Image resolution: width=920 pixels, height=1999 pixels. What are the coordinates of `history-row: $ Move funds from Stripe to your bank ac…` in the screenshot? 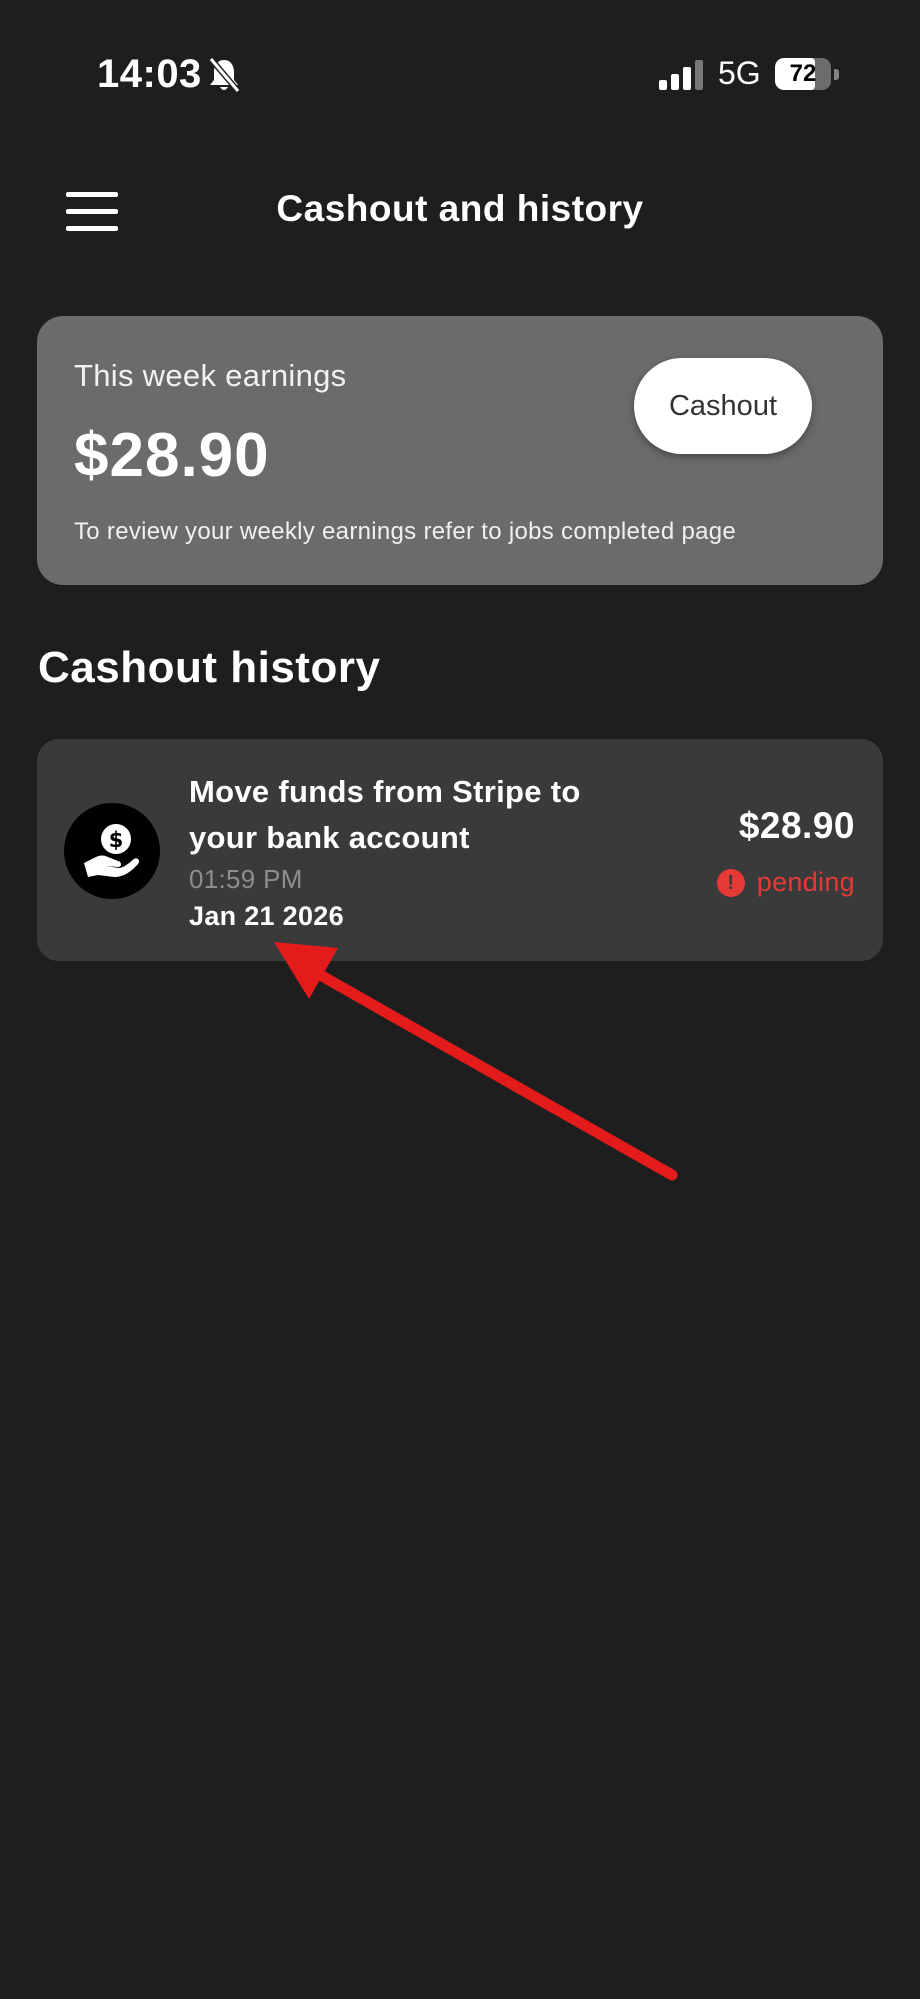 It's located at (460, 850).